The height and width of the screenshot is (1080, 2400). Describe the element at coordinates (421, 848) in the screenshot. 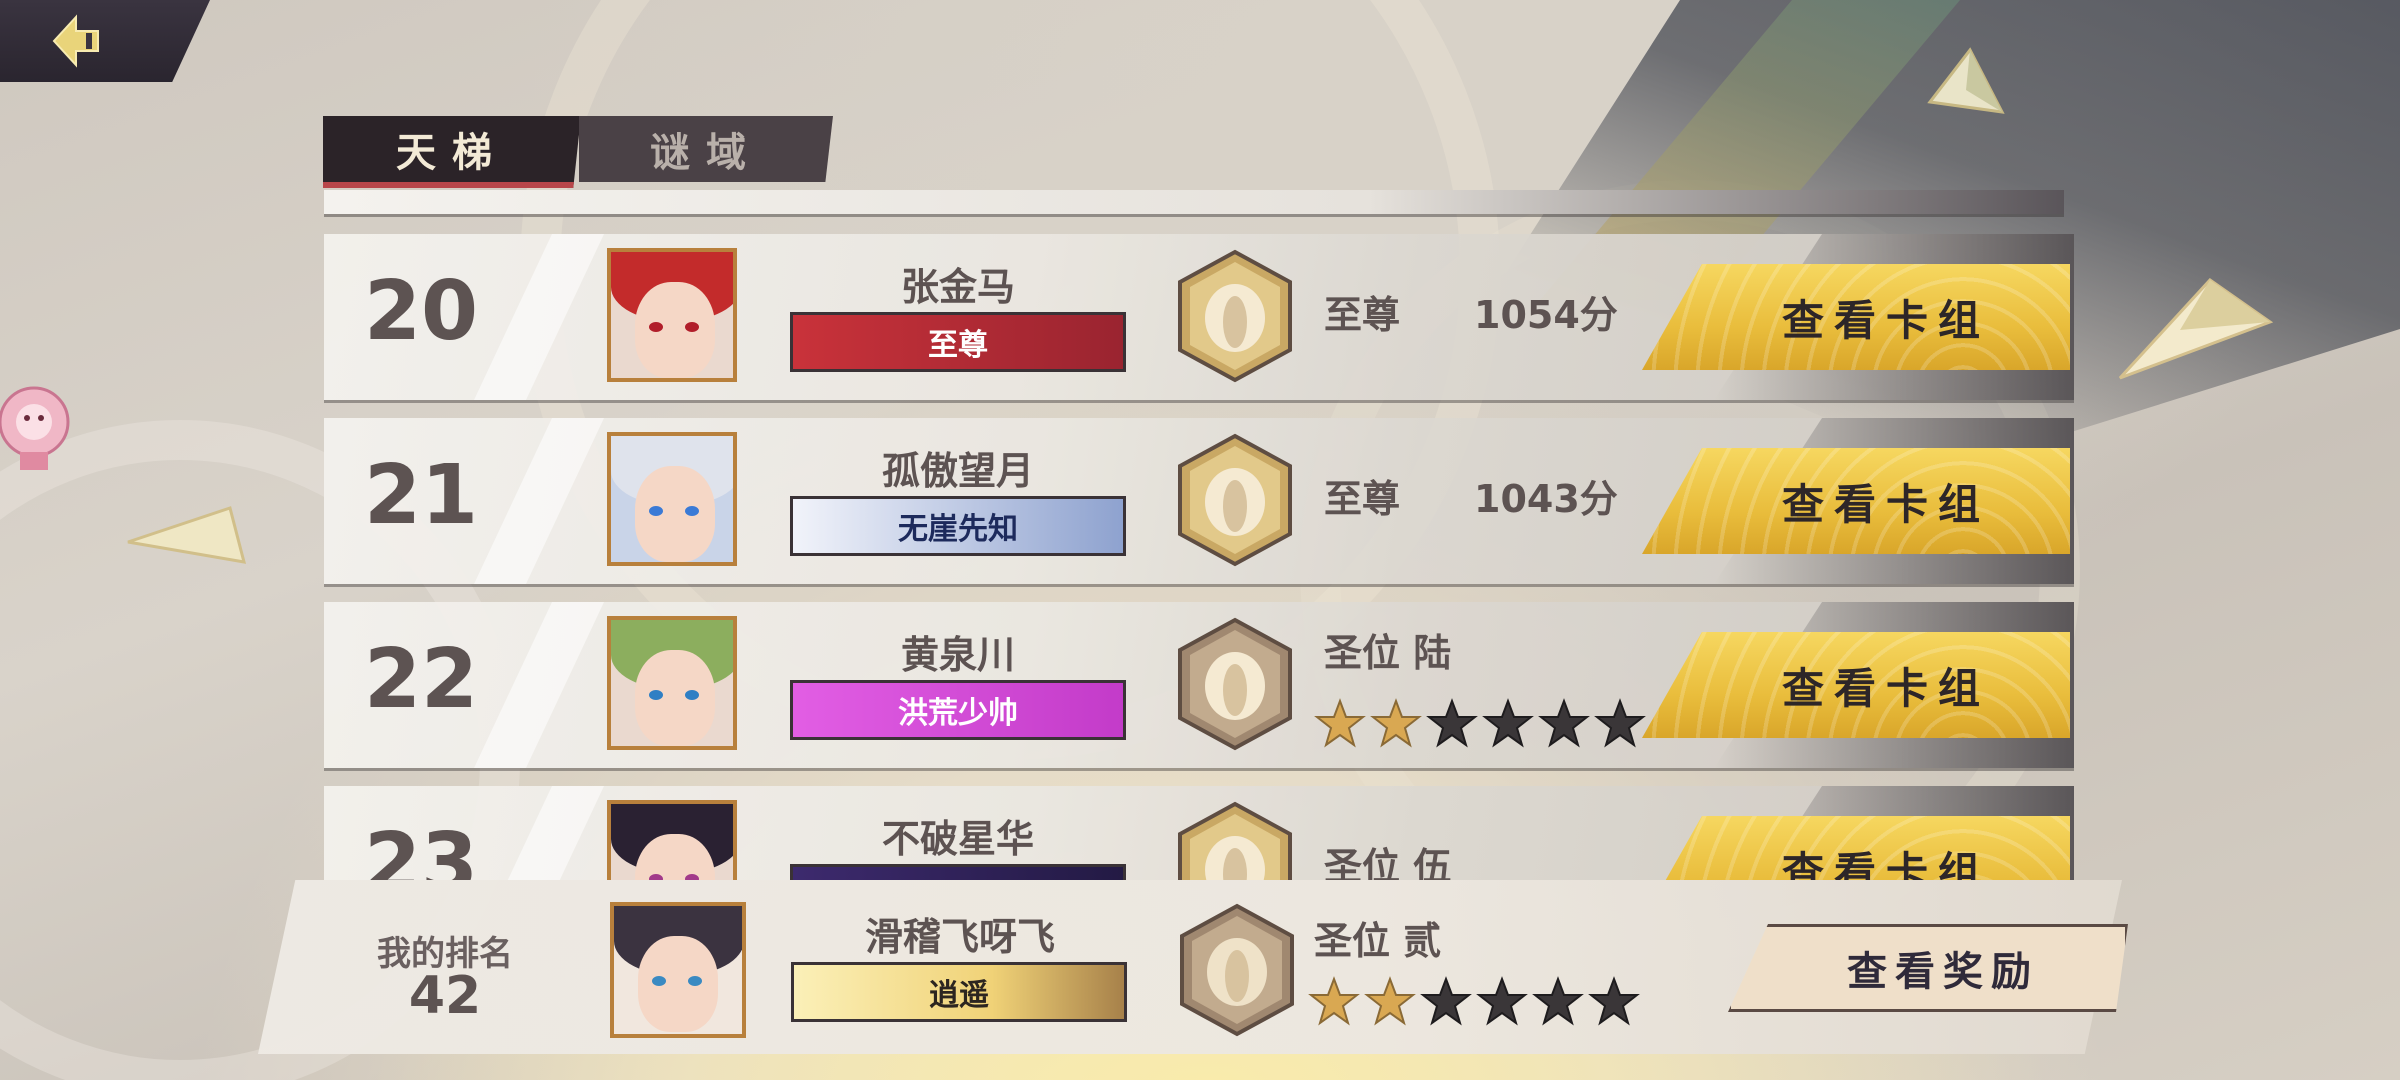

I see `rank-number: 23` at that location.